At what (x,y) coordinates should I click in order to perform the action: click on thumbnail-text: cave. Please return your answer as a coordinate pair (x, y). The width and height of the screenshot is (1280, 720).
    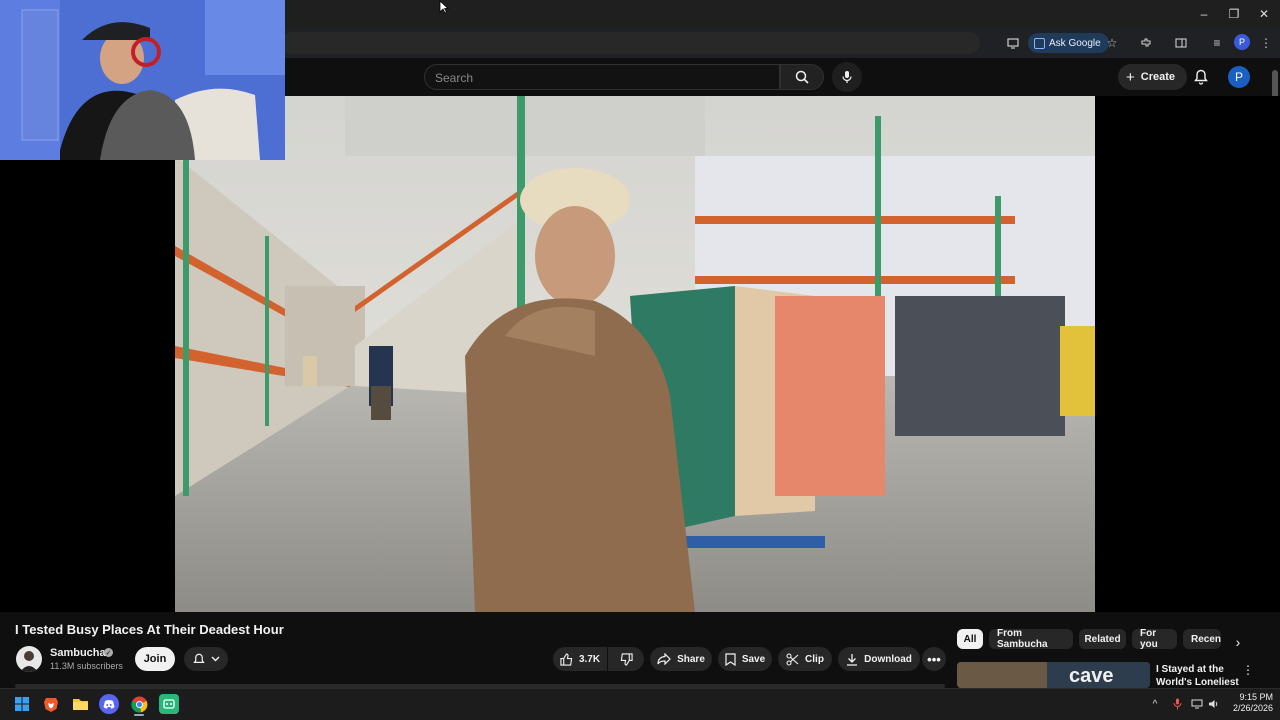
    Looking at the image, I should click on (1091, 676).